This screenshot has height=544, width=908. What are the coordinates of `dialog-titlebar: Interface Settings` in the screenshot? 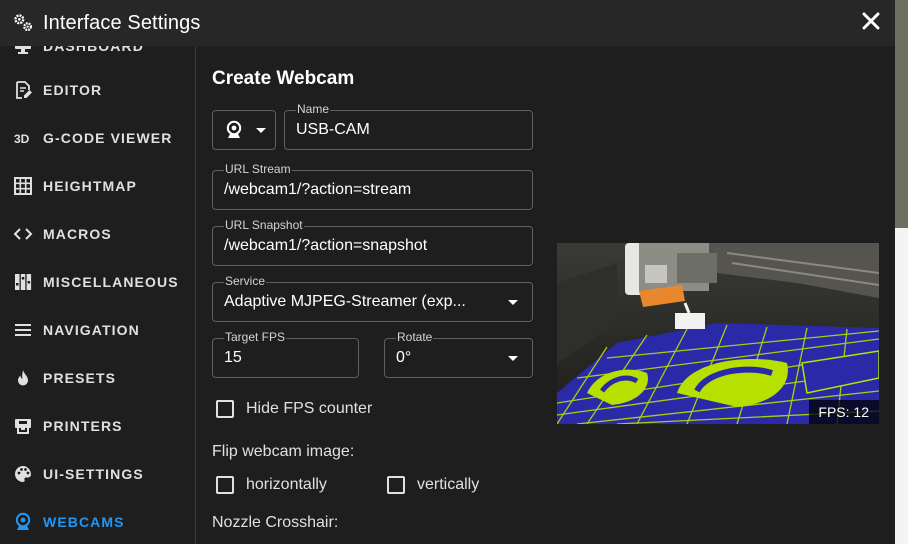 It's located at (447, 23).